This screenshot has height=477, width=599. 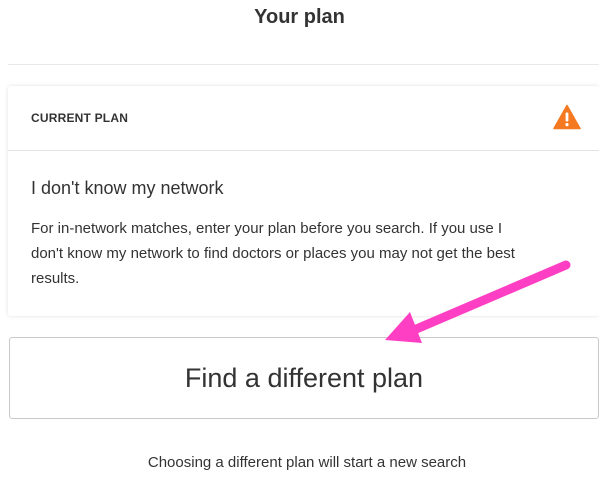 What do you see at coordinates (127, 188) in the screenshot?
I see `plan-name: I don't know my network` at bounding box center [127, 188].